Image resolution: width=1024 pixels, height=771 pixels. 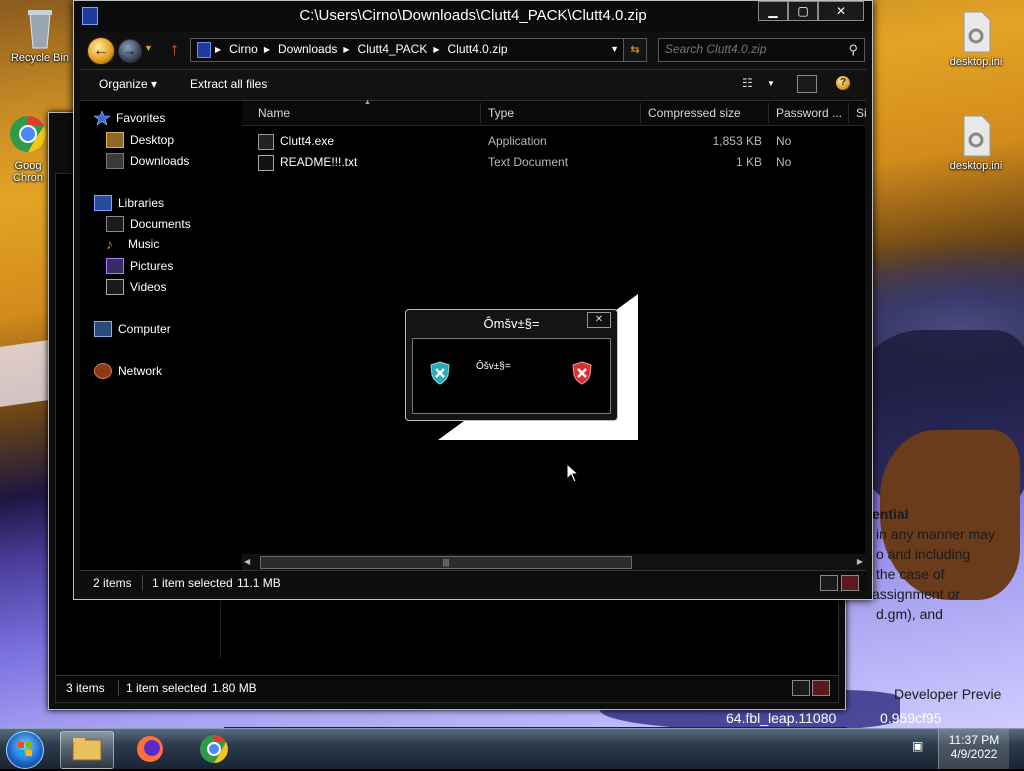 What do you see at coordinates (310, 50) in the screenshot?
I see `breadcrumb-item: Downloads` at bounding box center [310, 50].